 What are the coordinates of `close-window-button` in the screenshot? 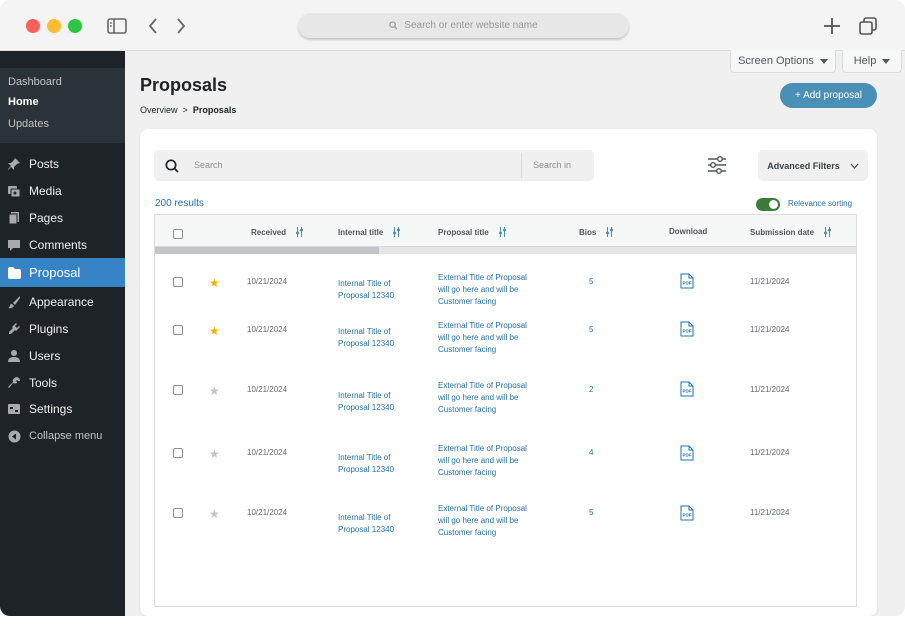 It's located at (33, 26).